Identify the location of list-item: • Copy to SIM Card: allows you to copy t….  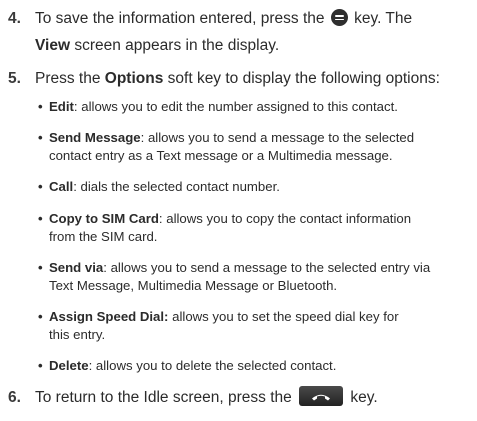
(225, 227).